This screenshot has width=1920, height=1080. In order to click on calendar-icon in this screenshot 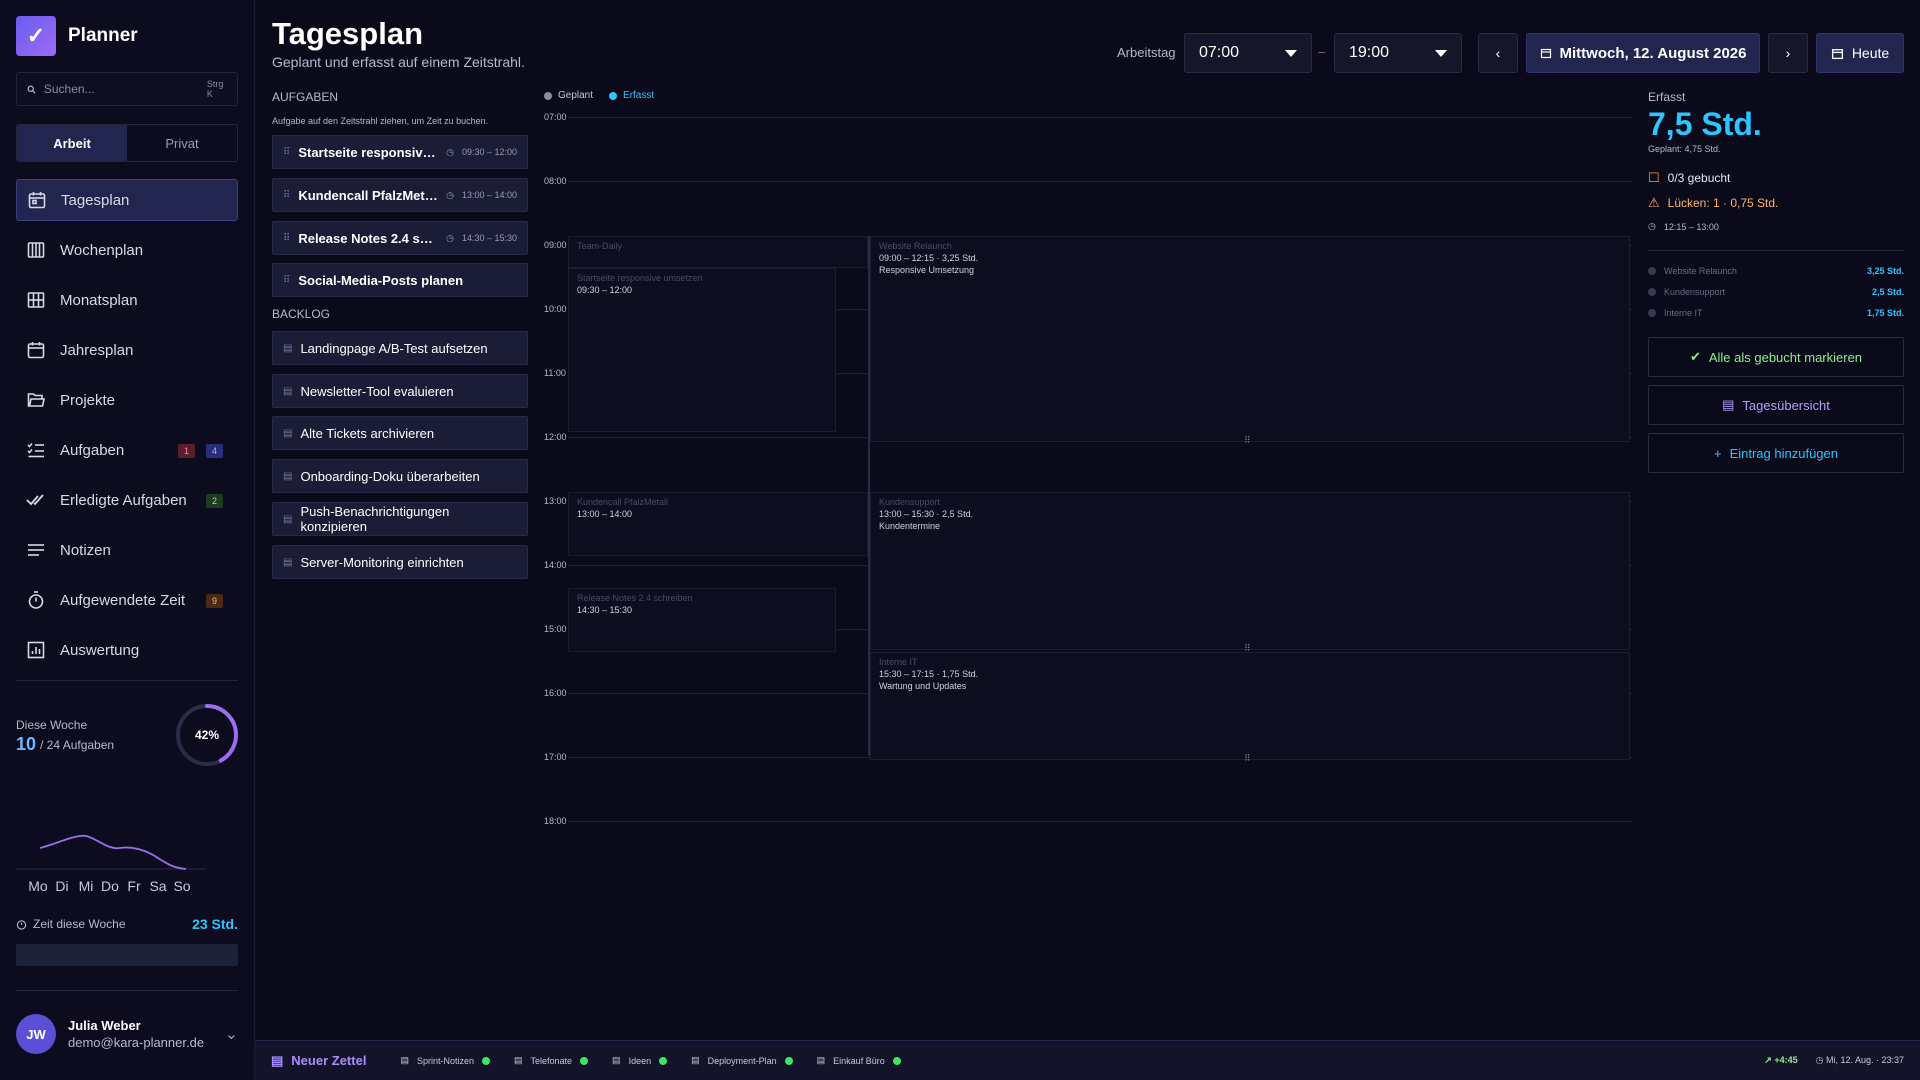, I will do `click(1837, 53)`.